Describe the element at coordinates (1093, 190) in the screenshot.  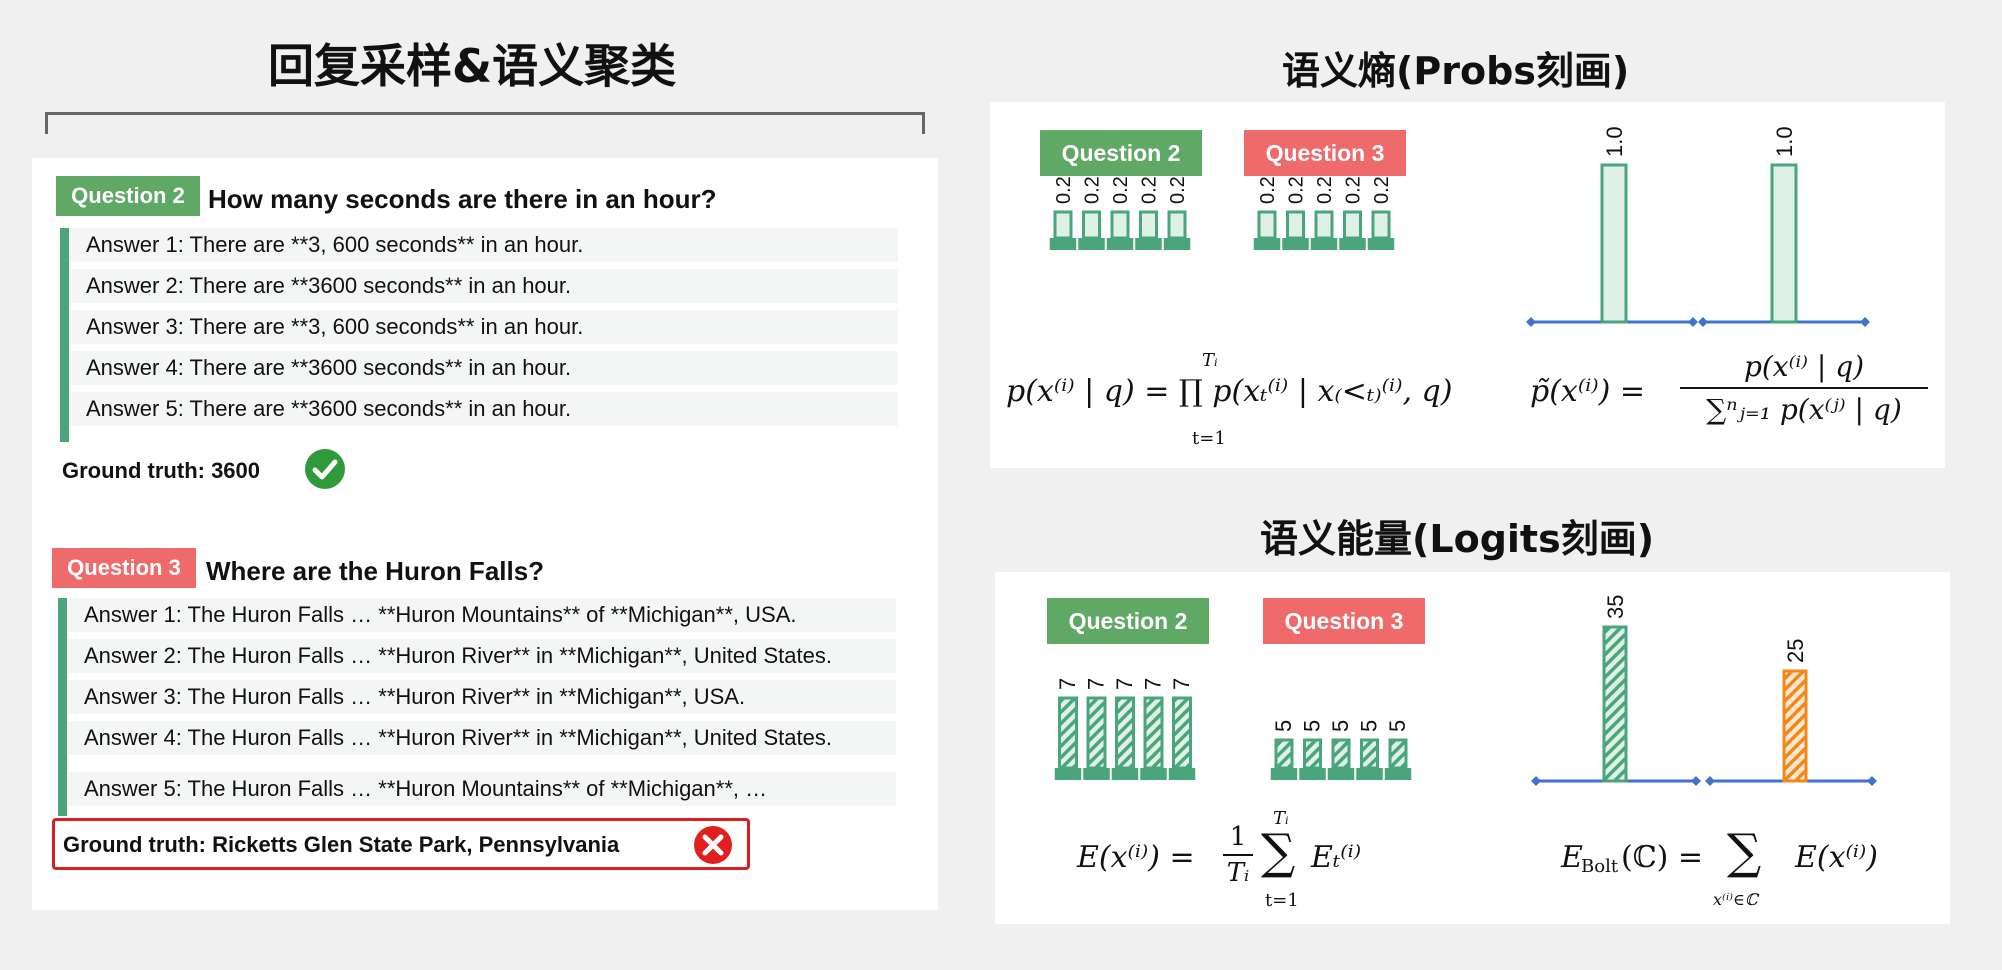
I see `entropy-q2-label-2: 0.2` at that location.